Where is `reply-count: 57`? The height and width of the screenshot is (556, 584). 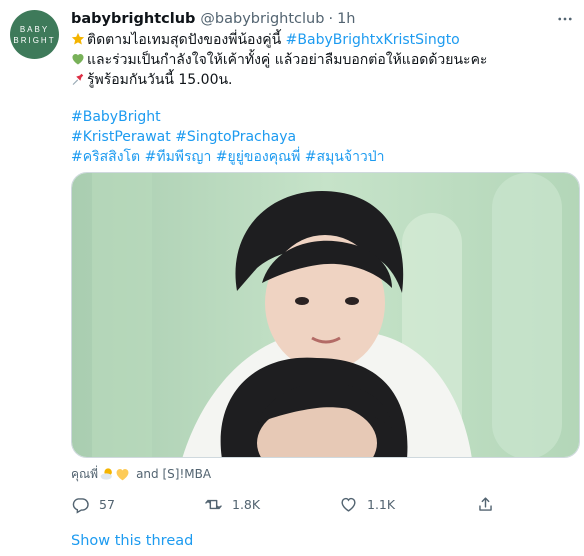
reply-count: 57 is located at coordinates (107, 504).